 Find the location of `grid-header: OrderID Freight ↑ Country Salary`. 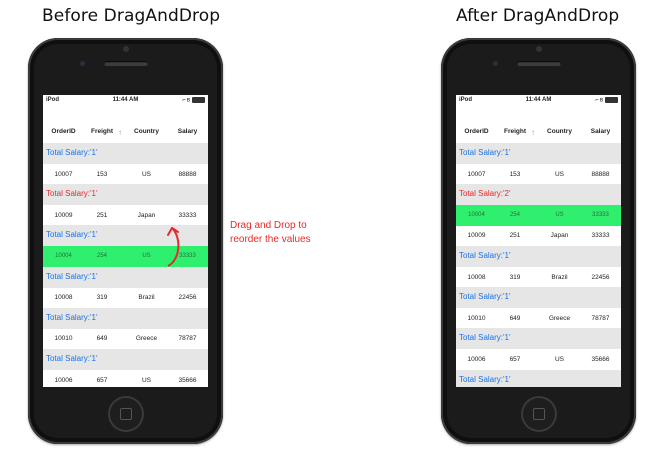

grid-header: OrderID Freight ↑ Country Salary is located at coordinates (125, 131).